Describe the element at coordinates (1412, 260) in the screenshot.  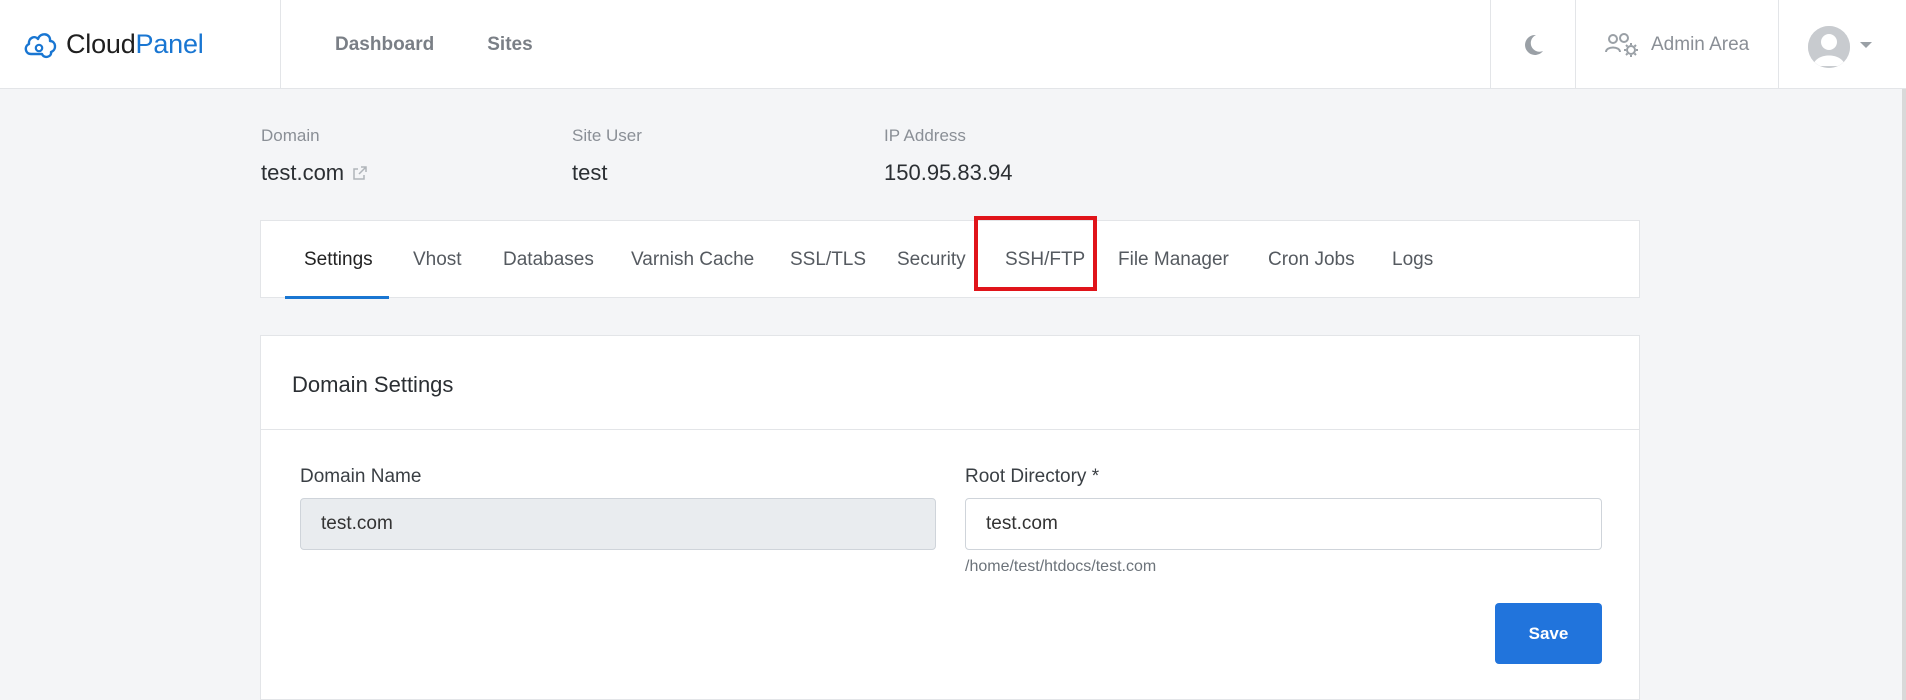
I see `tab-logs: Logs` at that location.